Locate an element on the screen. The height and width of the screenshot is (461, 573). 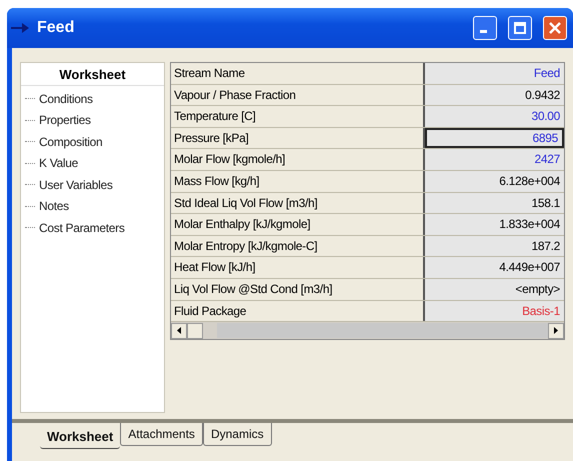
property-label: Stream Name is located at coordinates (298, 73).